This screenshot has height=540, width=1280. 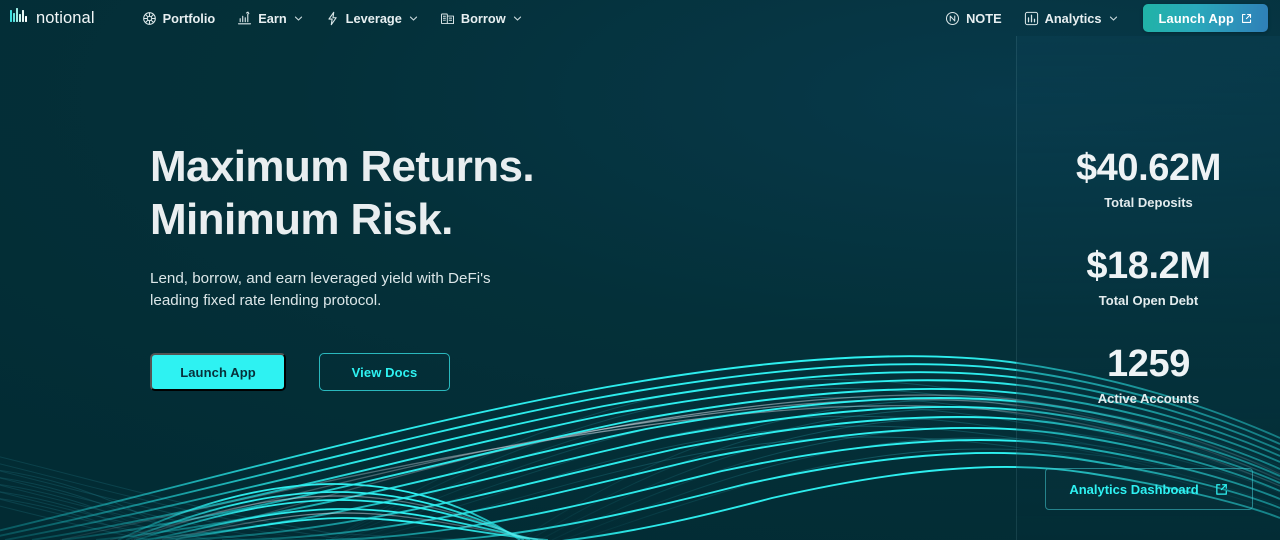 I want to click on analytics-dashboard-button: Analytics Dashboard, so click(x=1148, y=489).